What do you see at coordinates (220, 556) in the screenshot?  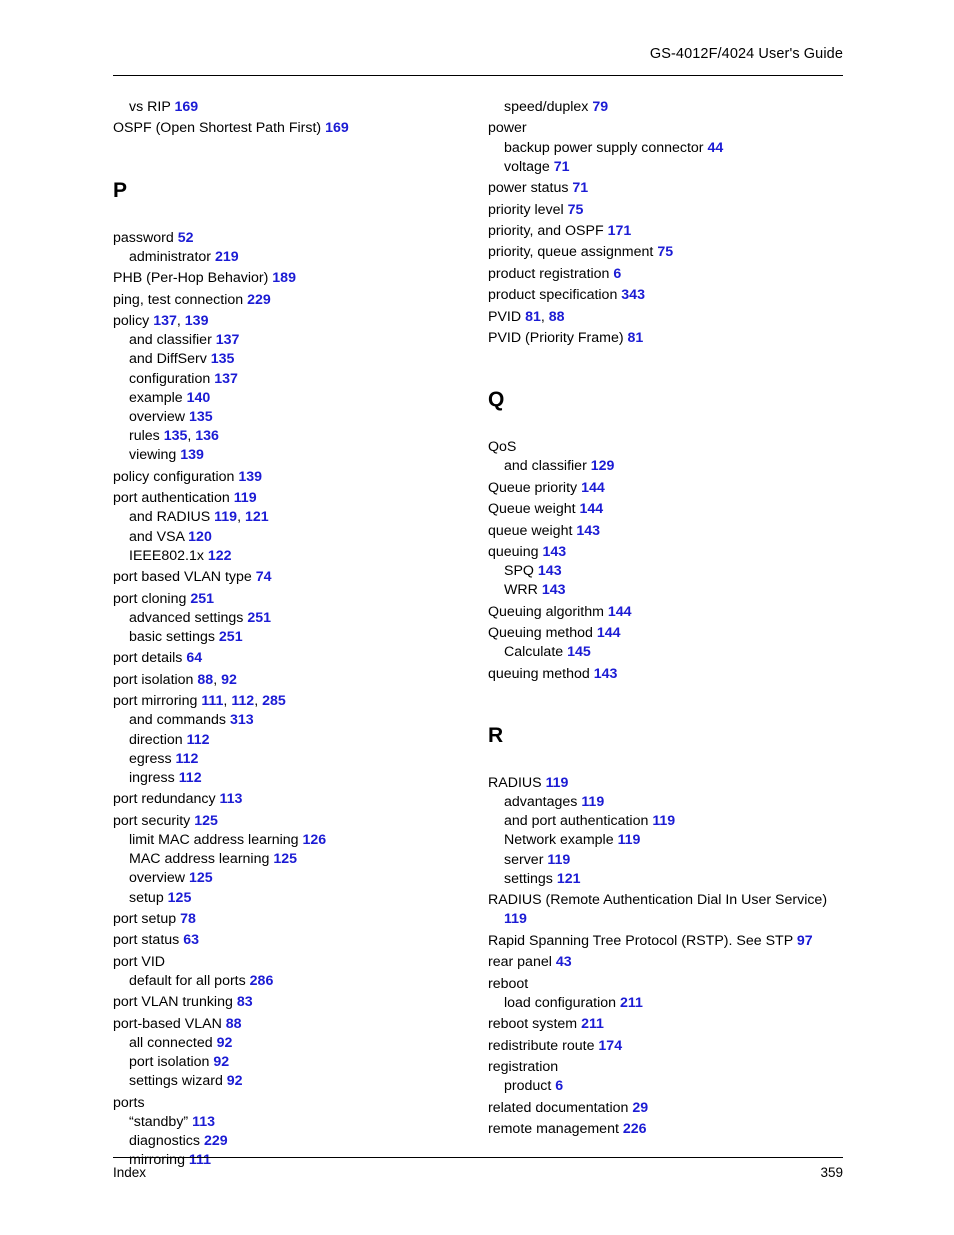 I see `page-reference-link: 122` at bounding box center [220, 556].